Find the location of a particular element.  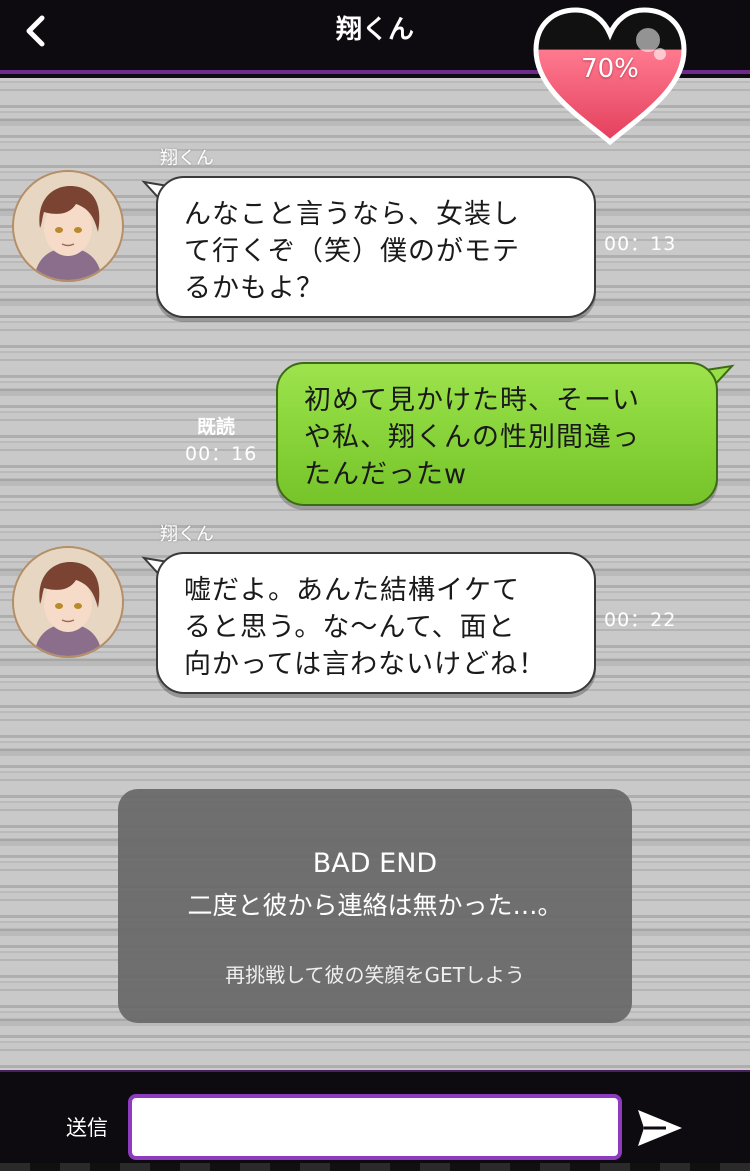

message-composer: 送信 is located at coordinates (375, 1120).